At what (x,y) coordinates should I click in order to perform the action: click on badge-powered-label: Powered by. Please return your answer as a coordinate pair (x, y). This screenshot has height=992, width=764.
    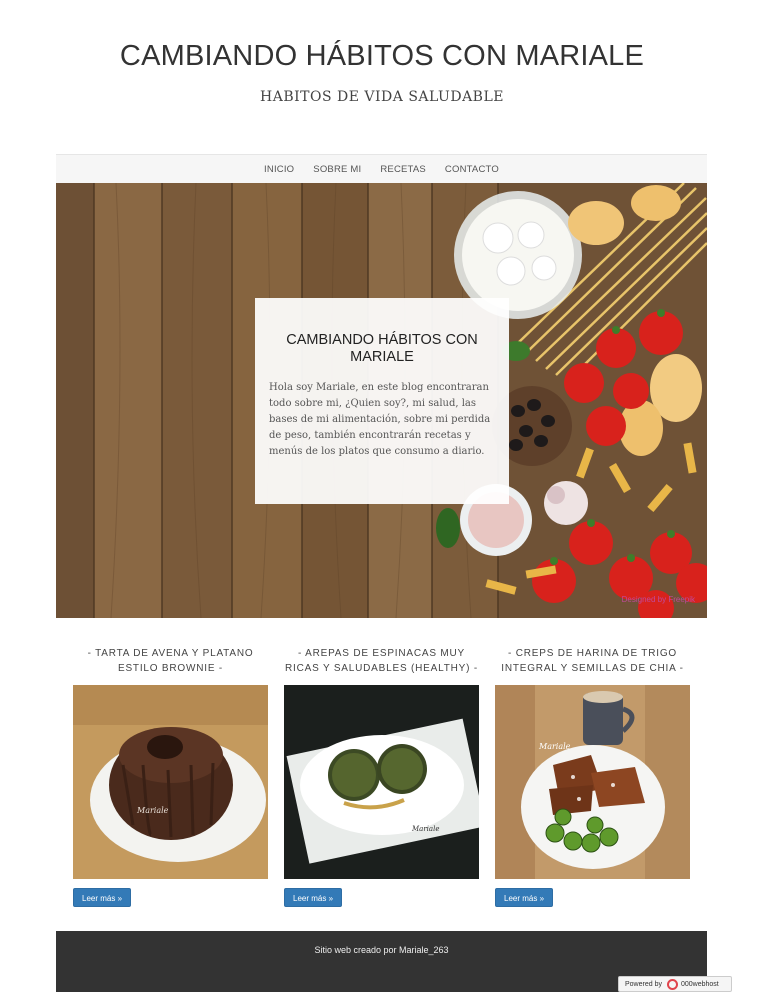
    Looking at the image, I should click on (643, 984).